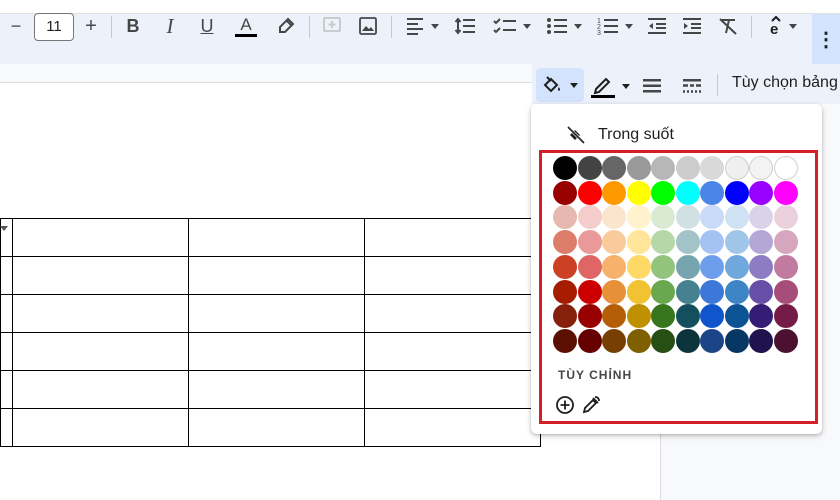  I want to click on more-options-button: ⋮, so click(826, 39).